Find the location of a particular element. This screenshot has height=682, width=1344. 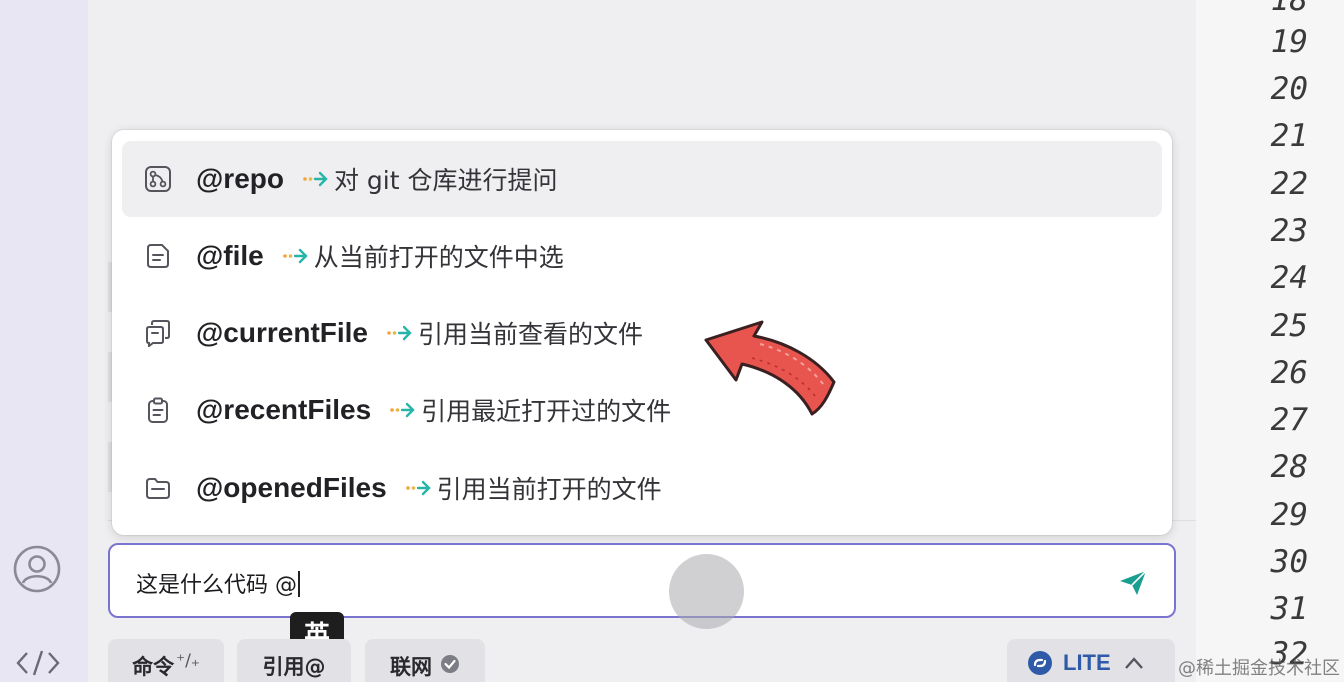

mention-option-name: @file is located at coordinates (230, 255).